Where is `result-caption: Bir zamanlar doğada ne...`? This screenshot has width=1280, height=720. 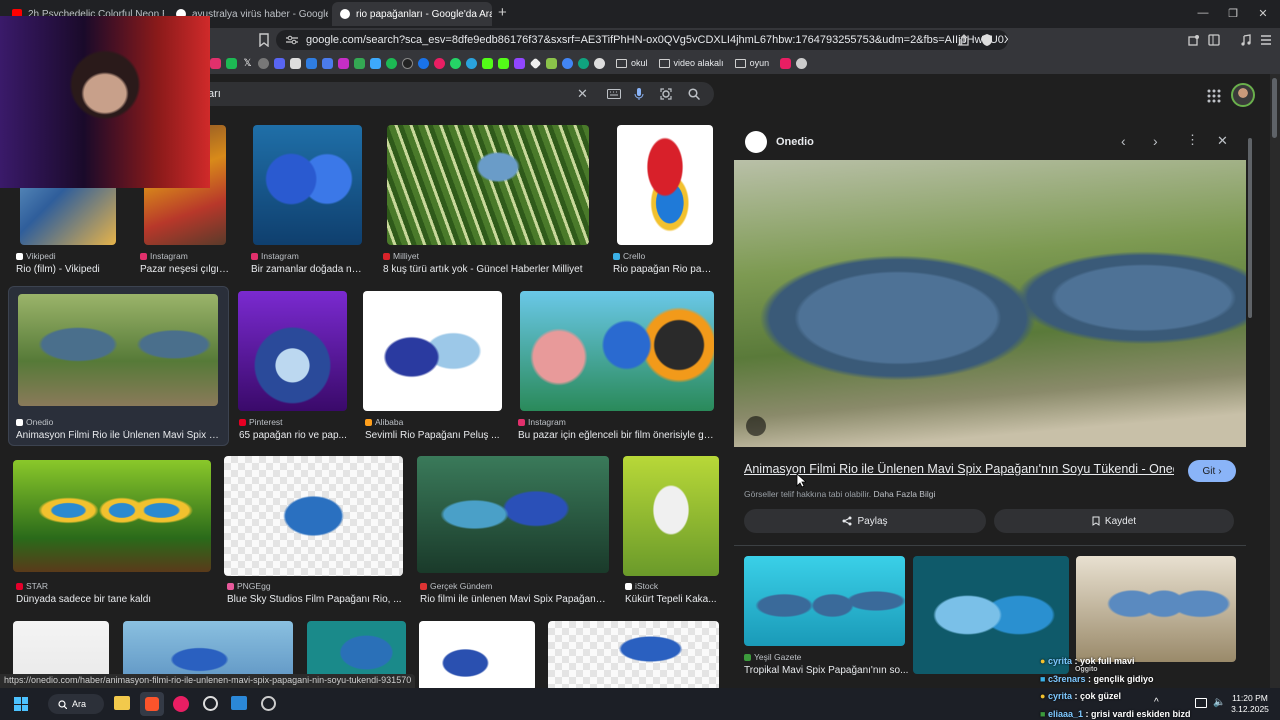 result-caption: Bir zamanlar doğada ne... is located at coordinates (307, 269).